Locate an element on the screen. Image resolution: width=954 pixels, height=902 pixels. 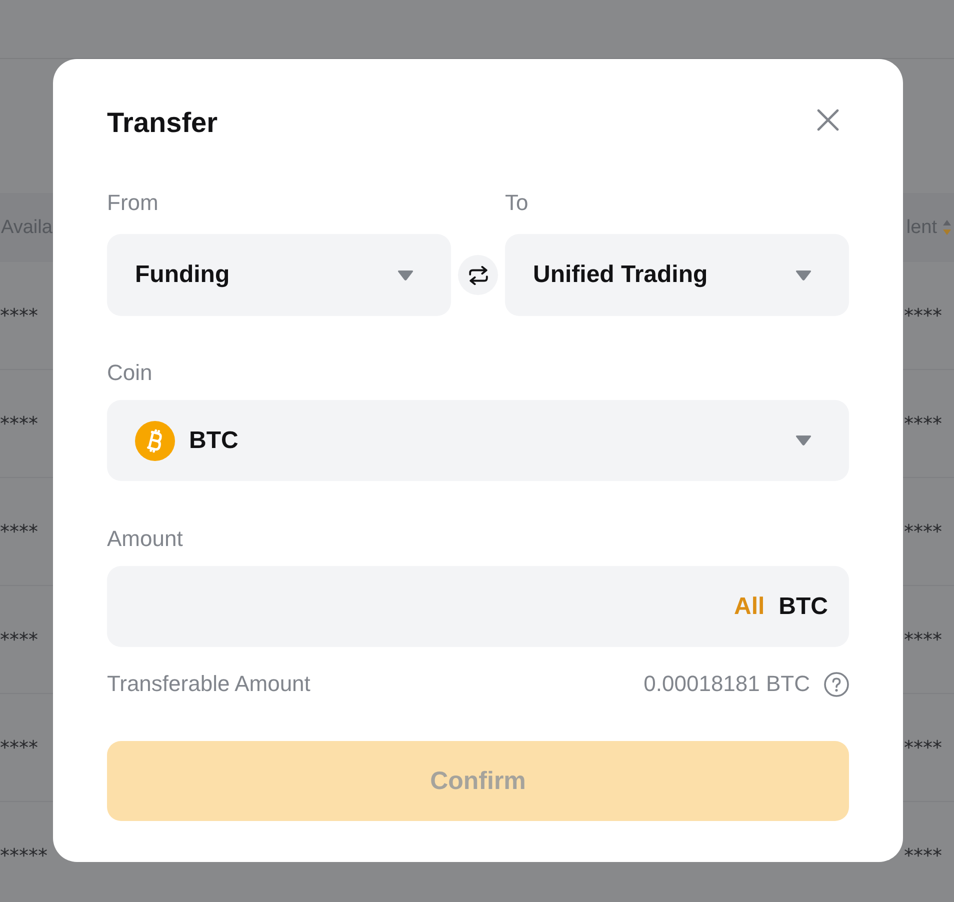
transferable-amount: 0.00018181 BTC is located at coordinates (727, 684).